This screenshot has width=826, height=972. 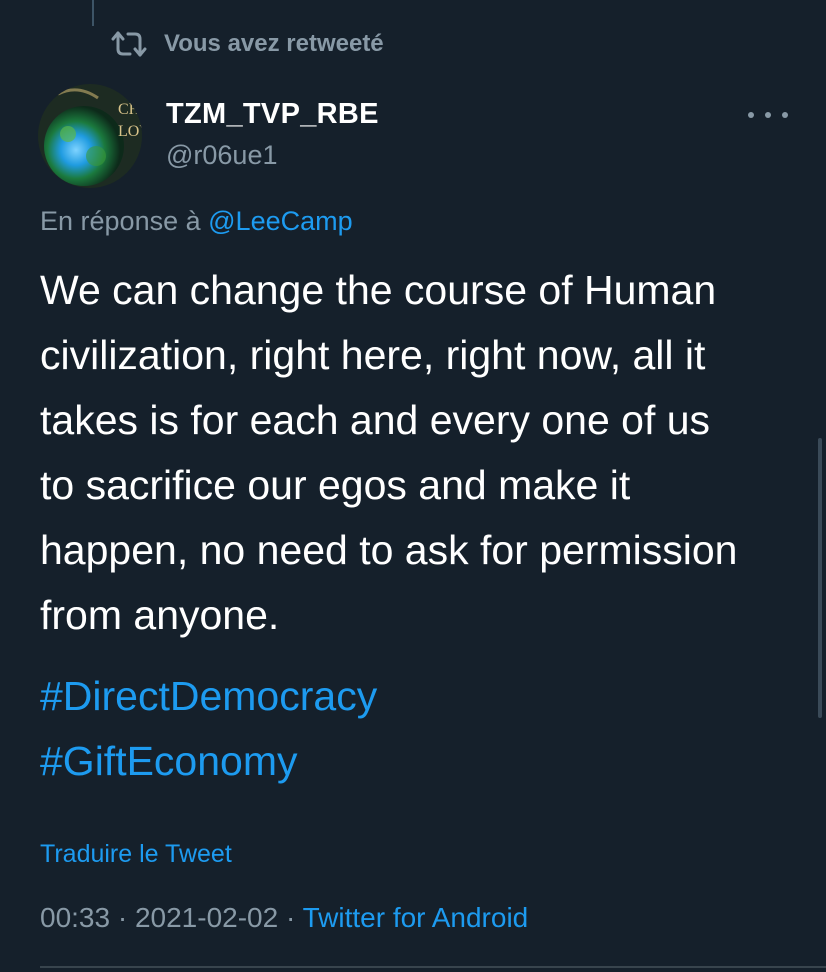 I want to click on hashtags: #DirectDemocracy #GiftEconomy, so click(x=208, y=729).